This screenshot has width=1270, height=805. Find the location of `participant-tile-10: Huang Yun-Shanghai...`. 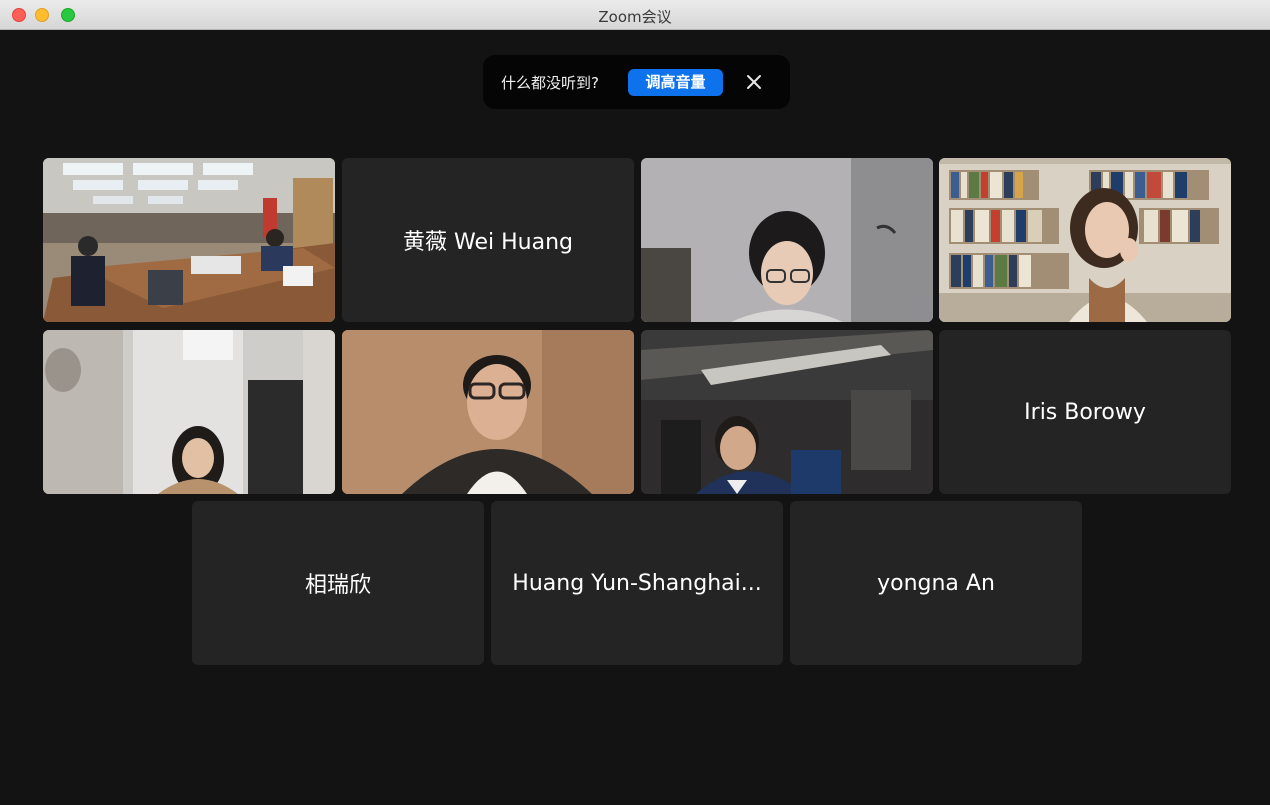

participant-tile-10: Huang Yun-Shanghai... is located at coordinates (637, 583).